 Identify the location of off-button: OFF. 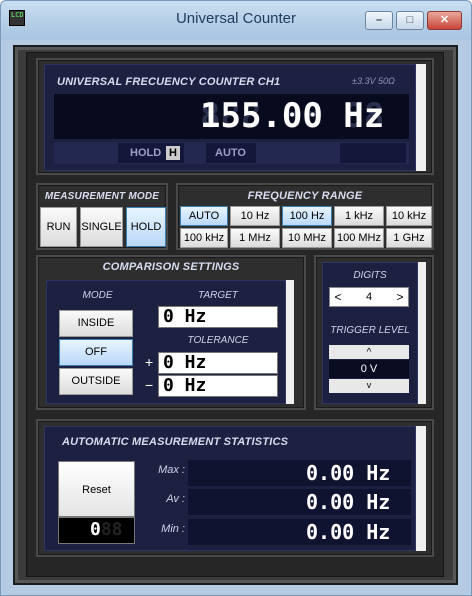
(96, 352).